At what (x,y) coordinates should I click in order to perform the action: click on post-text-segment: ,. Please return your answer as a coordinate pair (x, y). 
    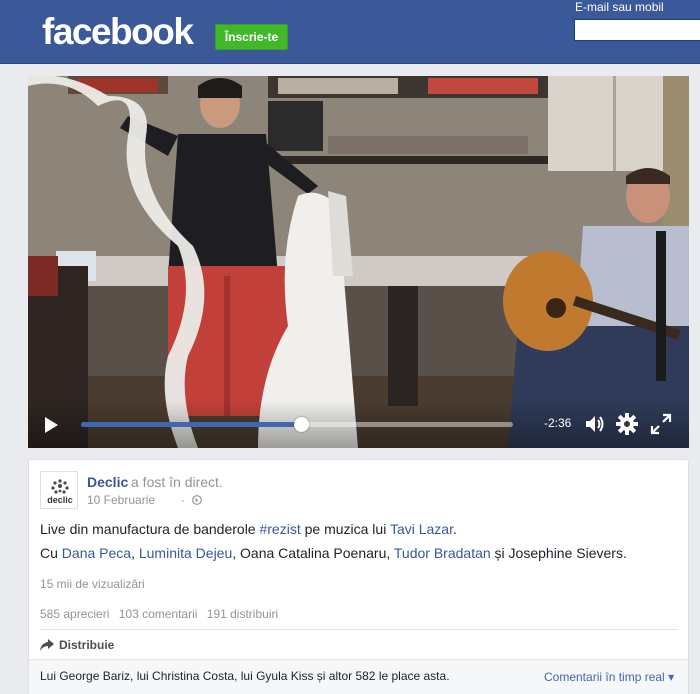
    Looking at the image, I should click on (135, 553).